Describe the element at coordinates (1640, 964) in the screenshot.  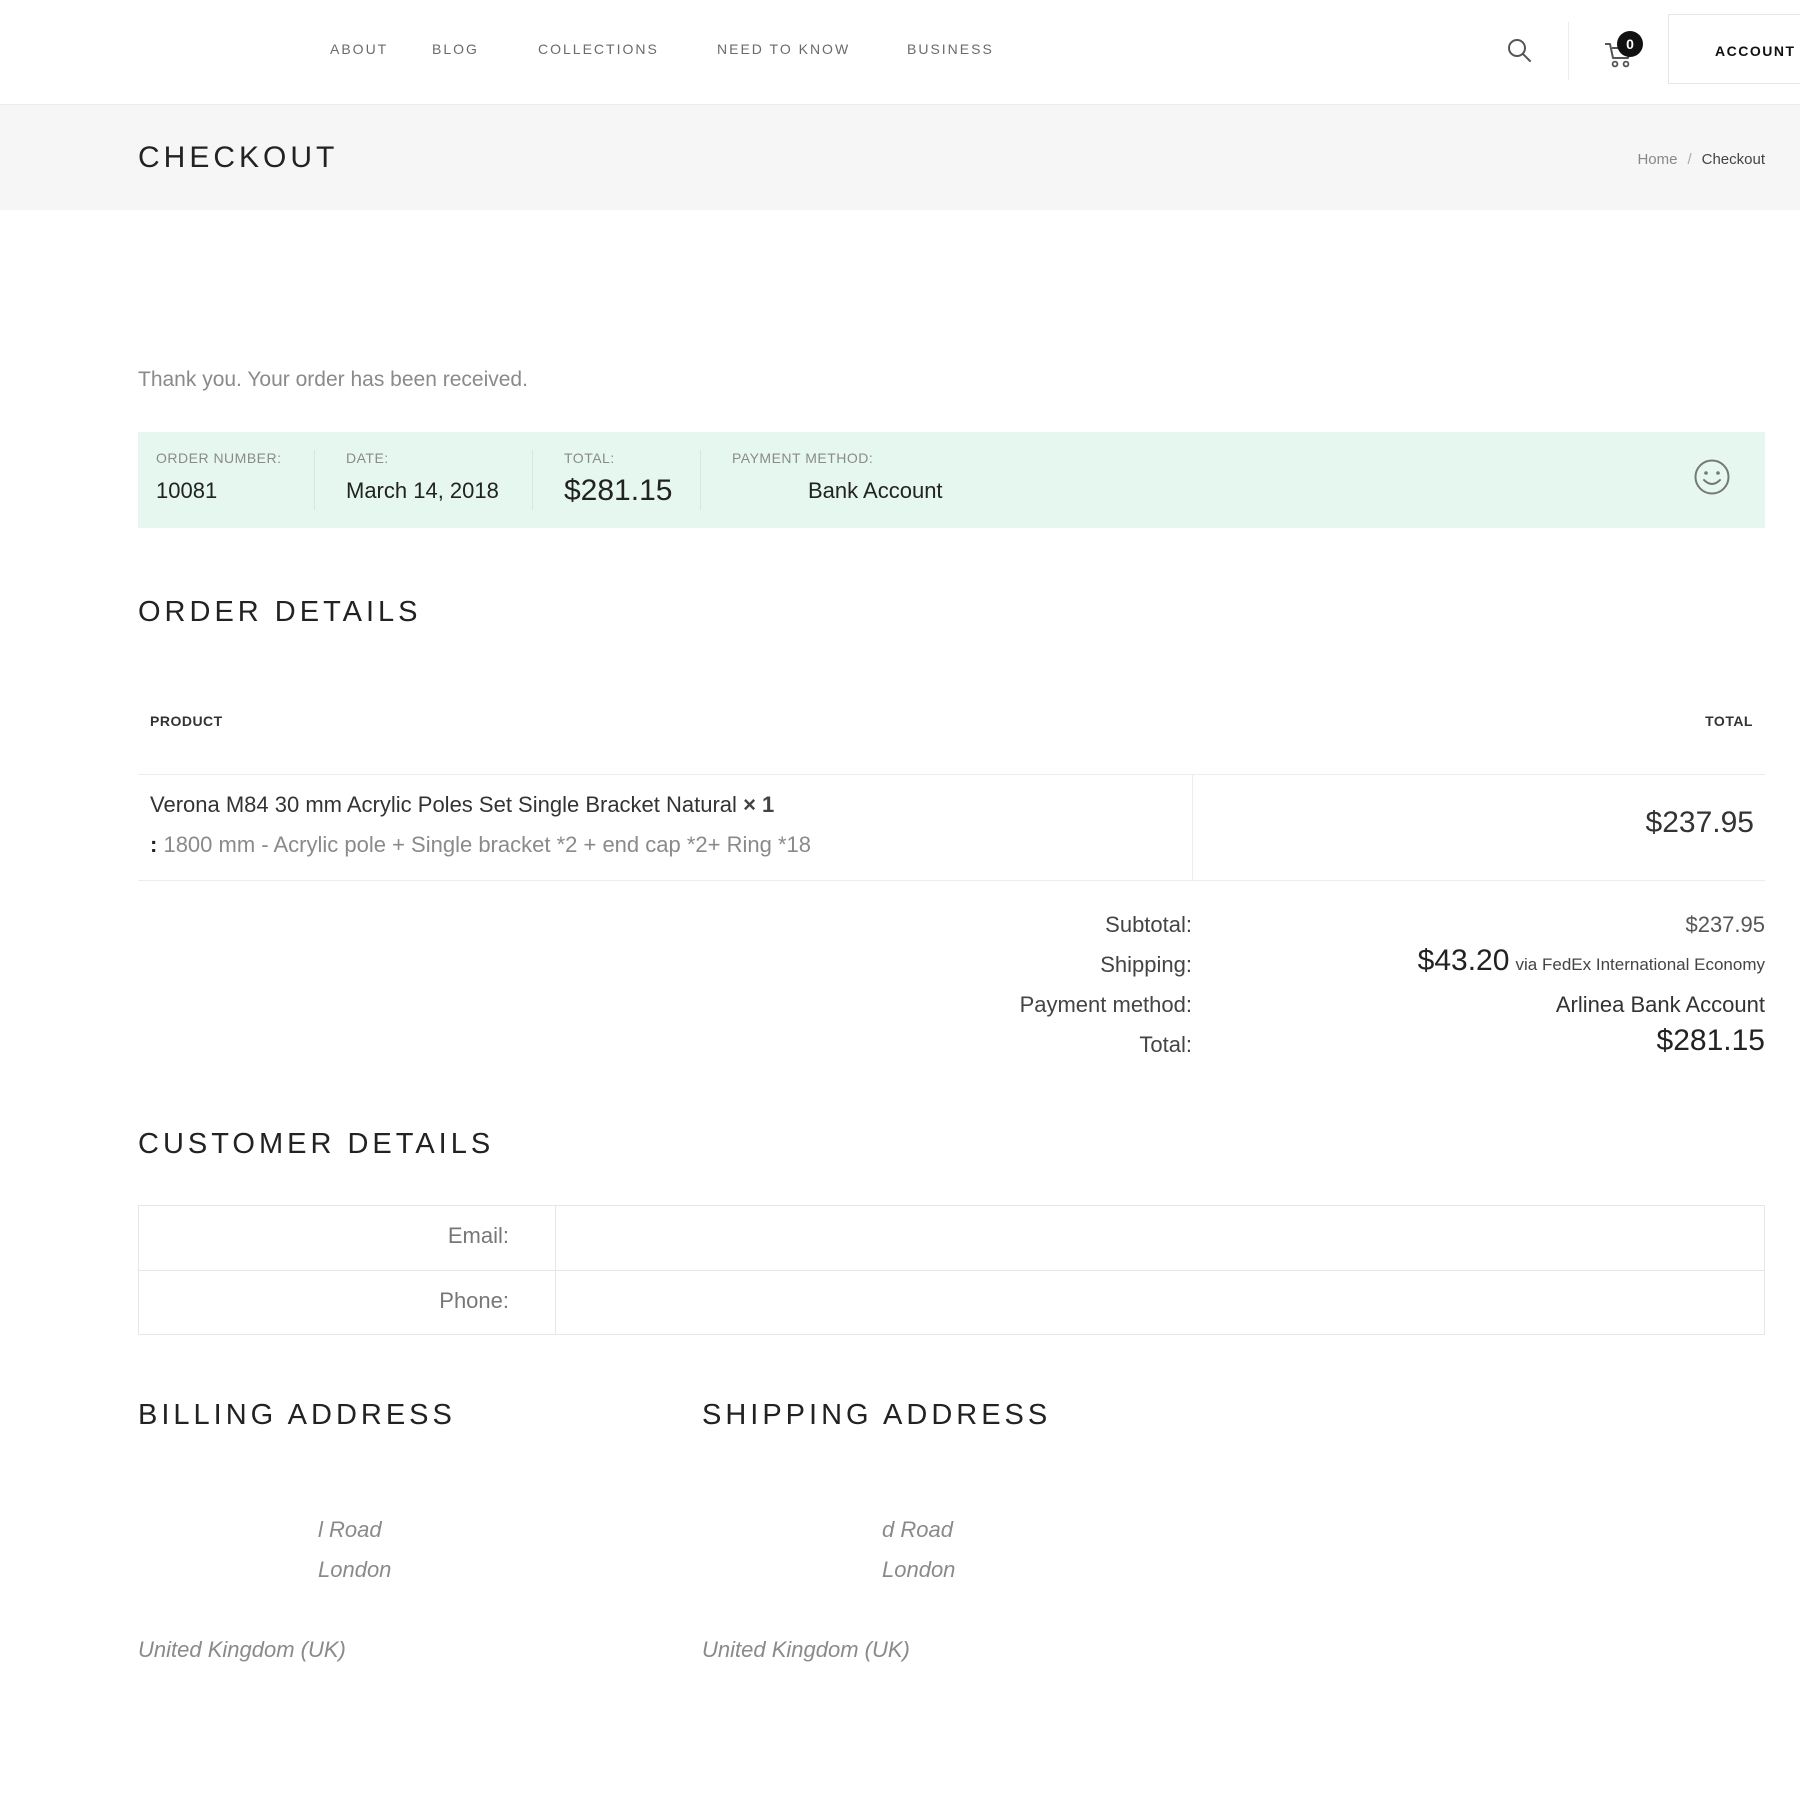
I see `shipping-method: via FedEx International Economy` at that location.